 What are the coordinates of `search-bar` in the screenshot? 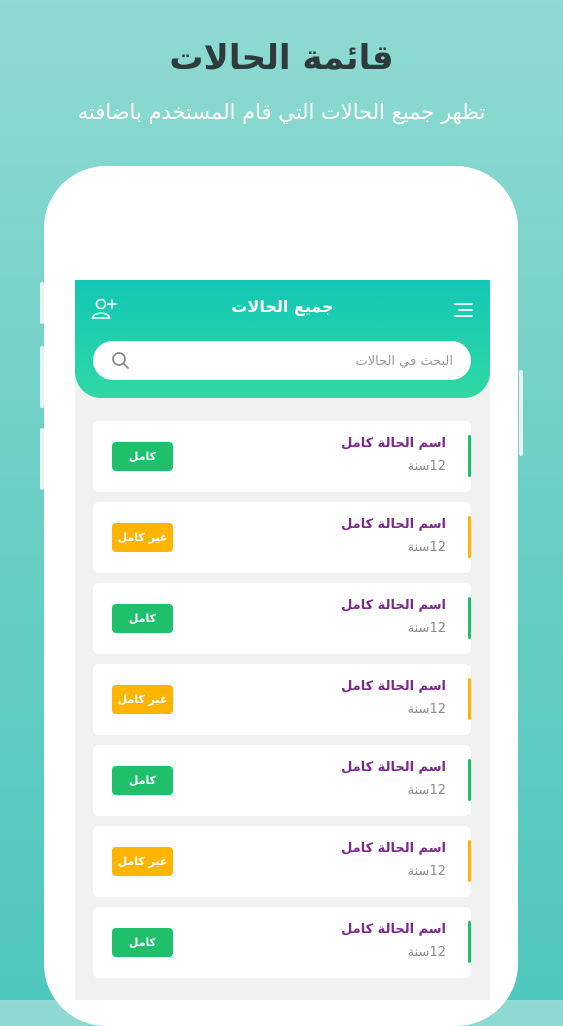 It's located at (282, 361).